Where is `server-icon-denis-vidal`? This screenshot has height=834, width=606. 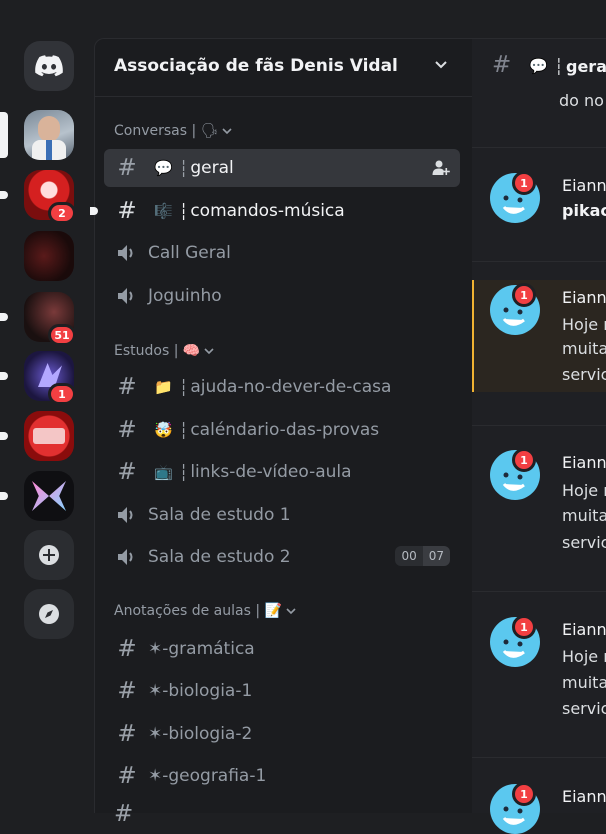
server-icon-denis-vidal is located at coordinates (37, 135).